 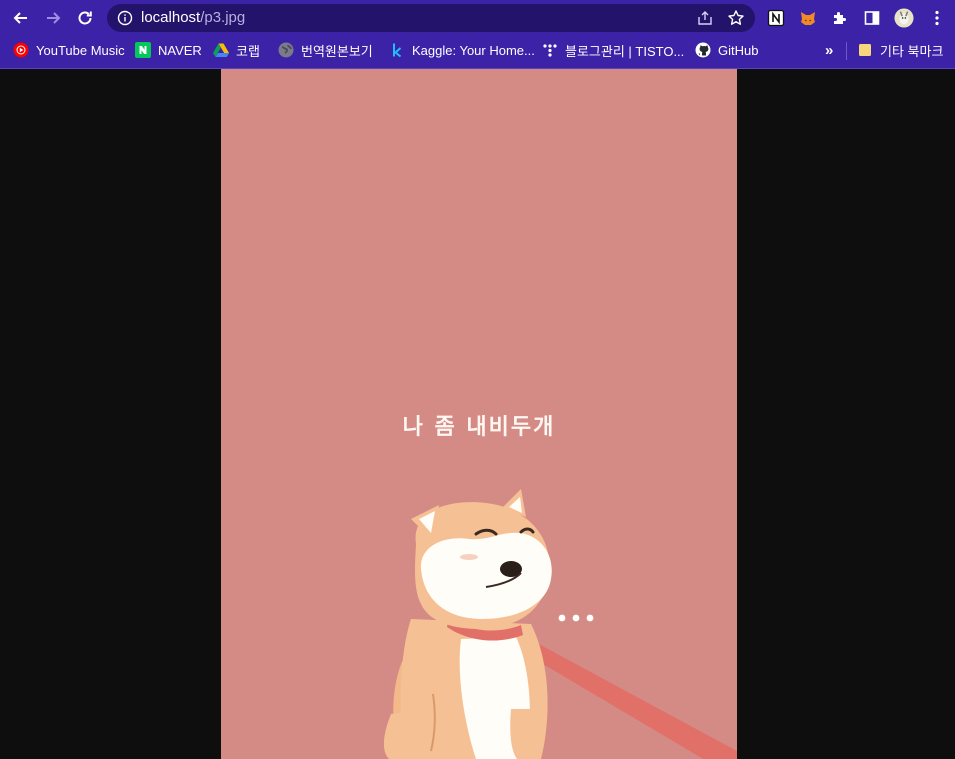 I want to click on arrow-left-icon, so click(x=20, y=18).